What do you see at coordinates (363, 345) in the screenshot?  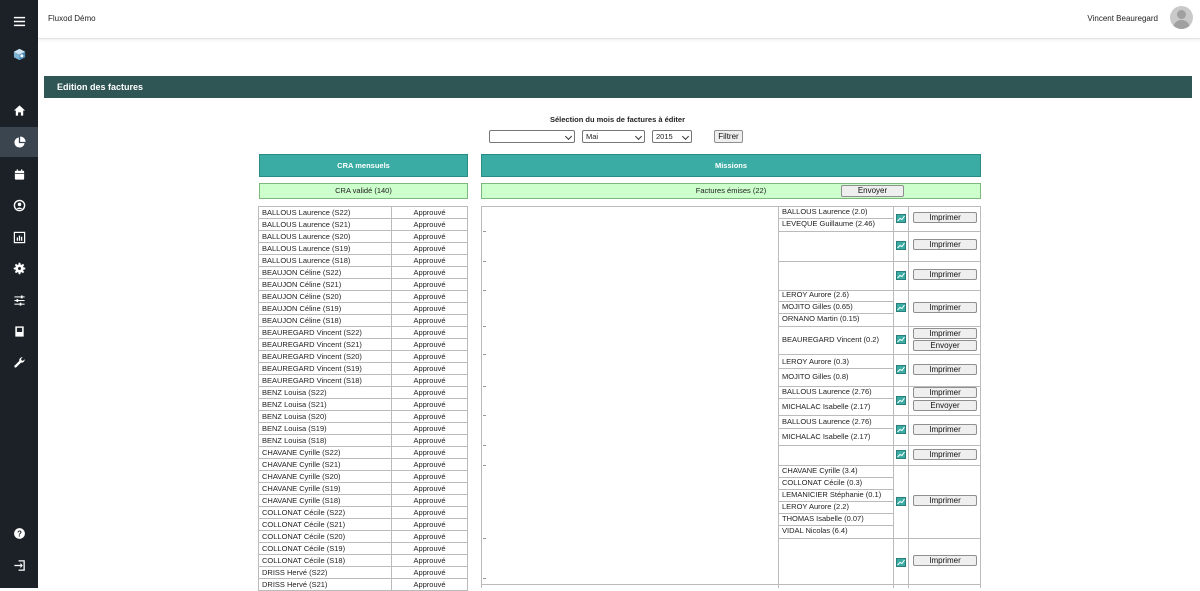 I see `table-row: BEAUREGARD Vincent (S21)Approuvé` at bounding box center [363, 345].